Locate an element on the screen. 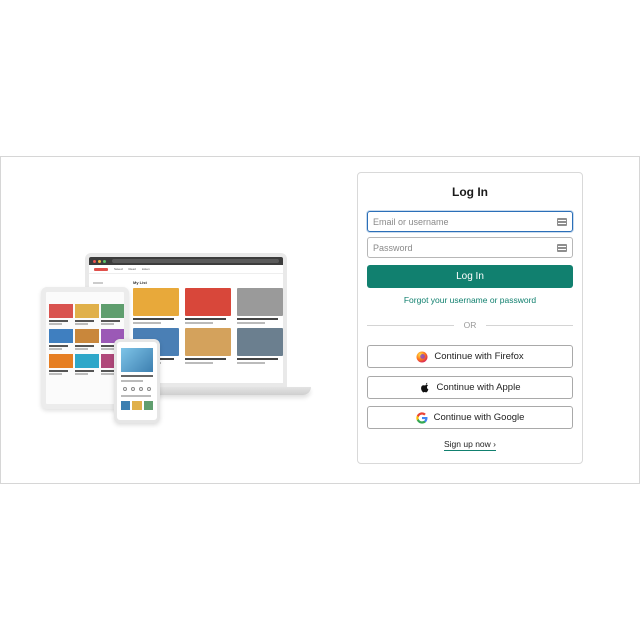  password-input is located at coordinates (470, 247).